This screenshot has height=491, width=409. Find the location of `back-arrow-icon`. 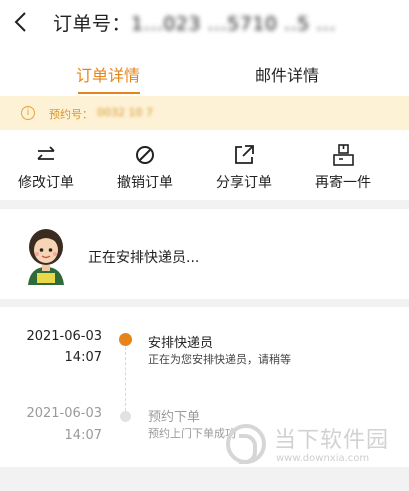

back-arrow-icon is located at coordinates (22, 22).